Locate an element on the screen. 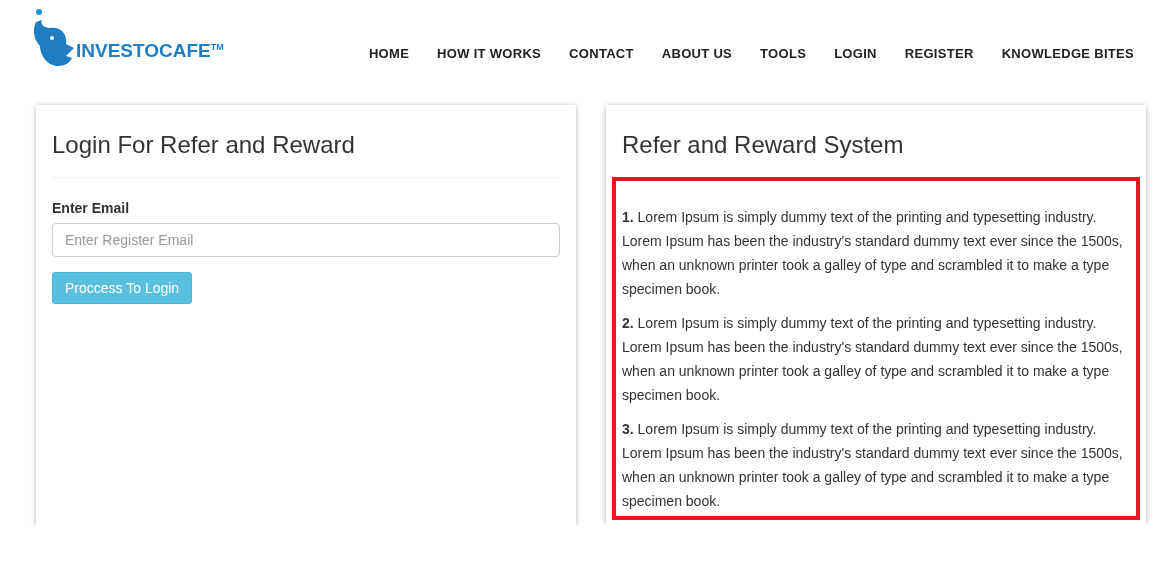  nav-link: HOW IT WORKS is located at coordinates (489, 53).